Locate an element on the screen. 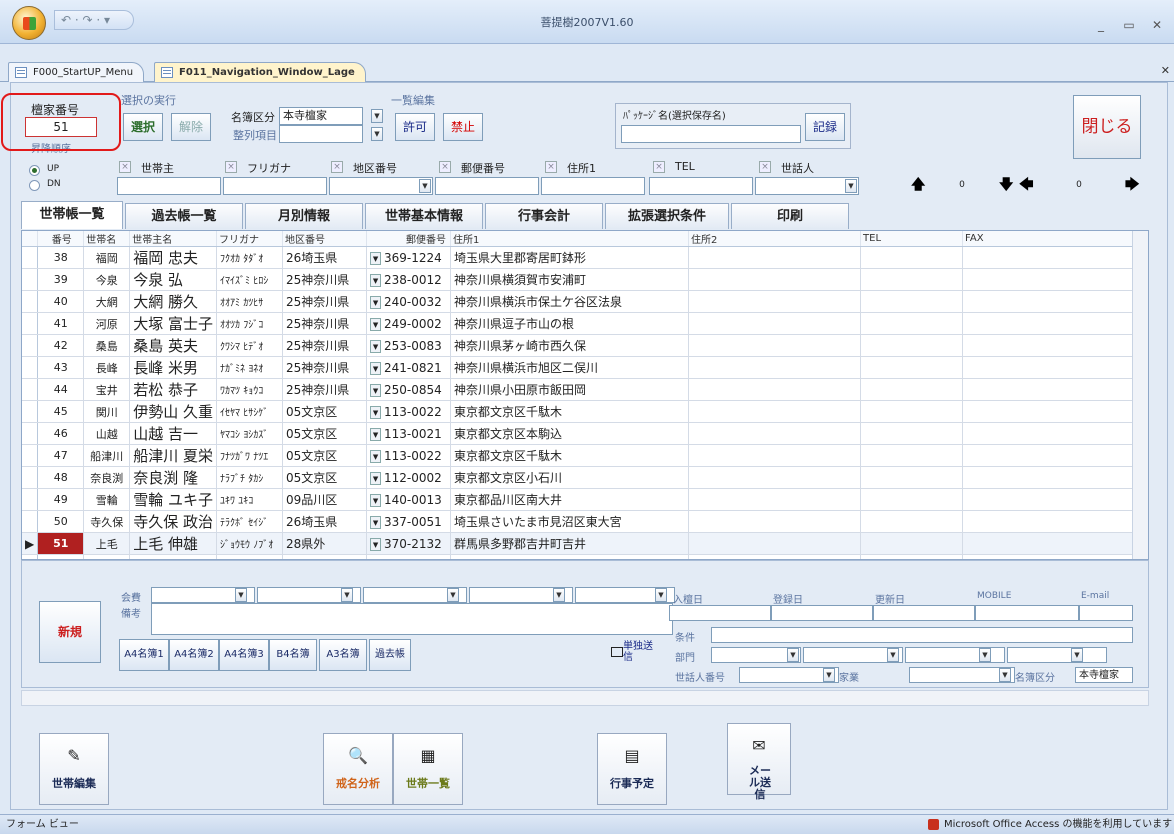 This screenshot has width=1174, height=834. filter-checkbox-household-head: × is located at coordinates (125, 167).